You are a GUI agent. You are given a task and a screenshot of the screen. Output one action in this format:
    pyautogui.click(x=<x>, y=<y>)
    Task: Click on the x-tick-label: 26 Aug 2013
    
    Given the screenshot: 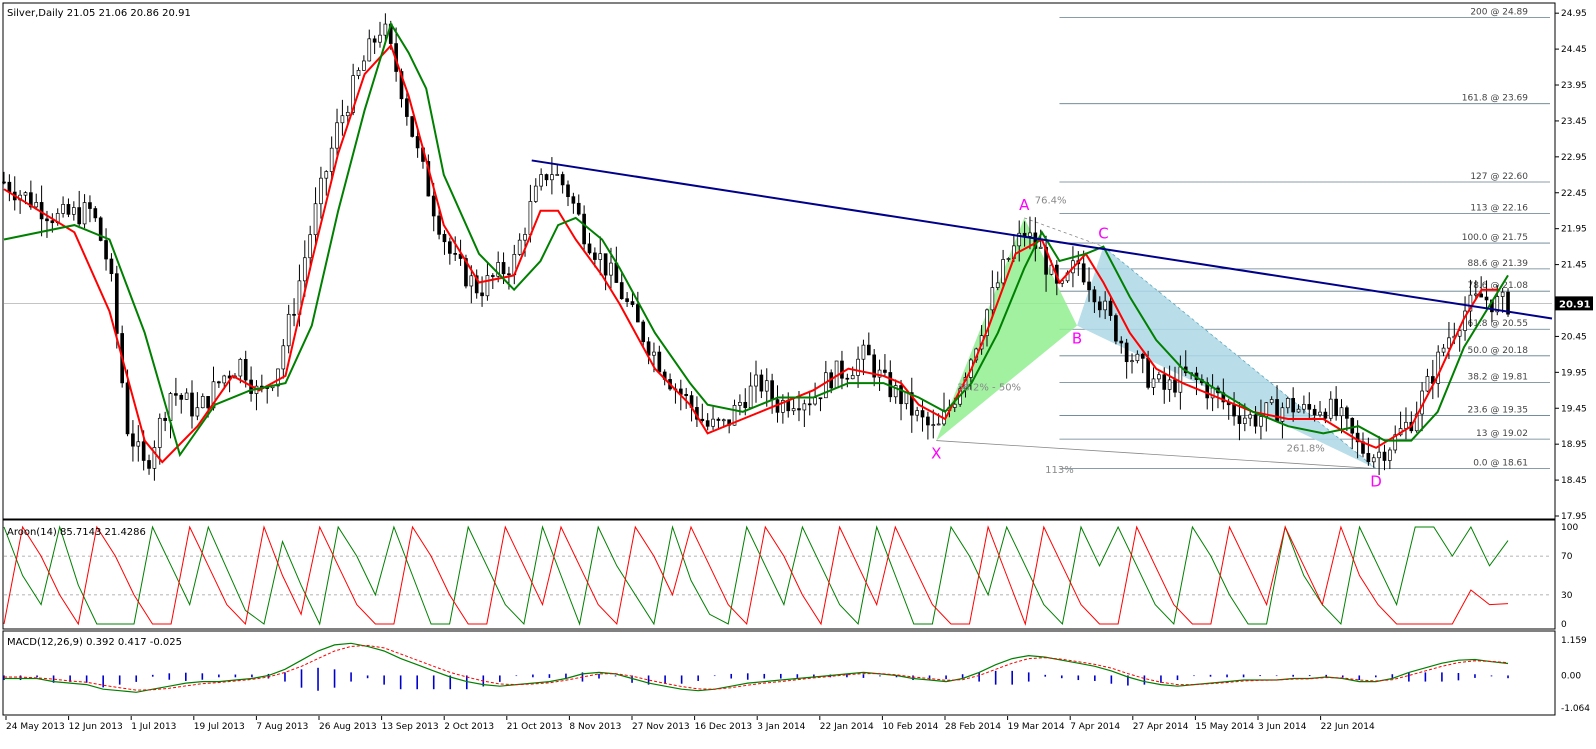 What is the action you would take?
    pyautogui.click(x=348, y=727)
    